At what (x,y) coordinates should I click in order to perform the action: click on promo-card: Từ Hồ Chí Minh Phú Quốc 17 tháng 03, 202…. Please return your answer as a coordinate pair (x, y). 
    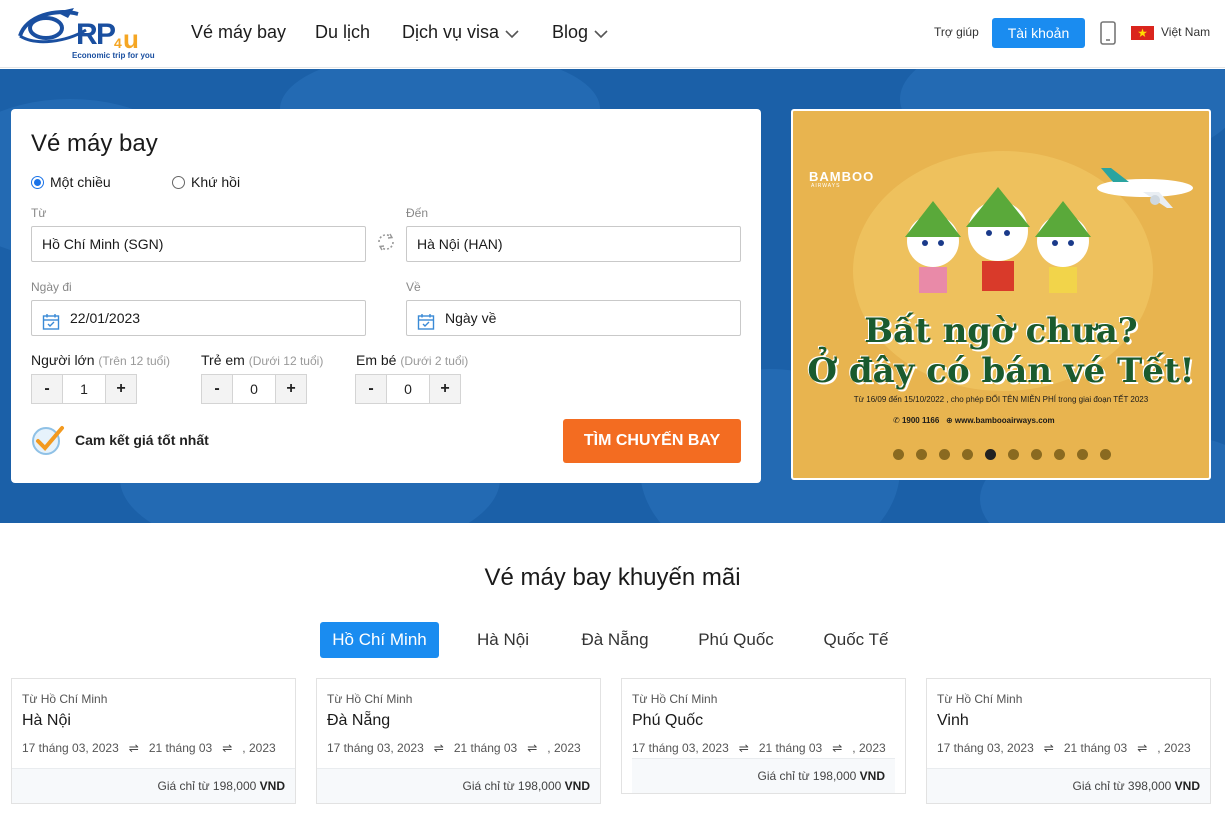
    Looking at the image, I should click on (763, 736).